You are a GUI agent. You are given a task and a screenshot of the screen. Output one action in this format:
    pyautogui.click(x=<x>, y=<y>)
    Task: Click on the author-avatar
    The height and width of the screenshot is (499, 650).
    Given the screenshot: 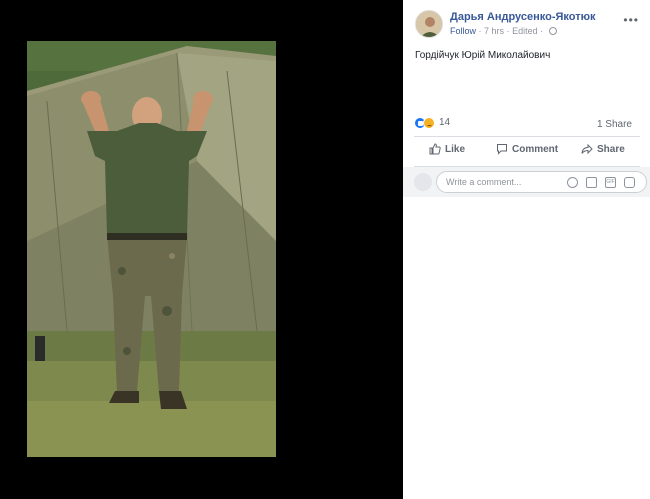 What is the action you would take?
    pyautogui.click(x=429, y=24)
    